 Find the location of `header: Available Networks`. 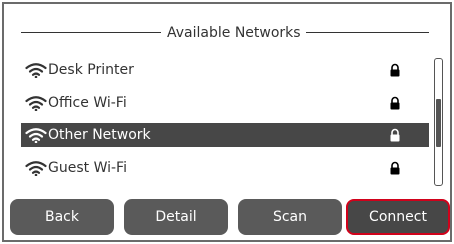

header: Available Networks is located at coordinates (225, 33).